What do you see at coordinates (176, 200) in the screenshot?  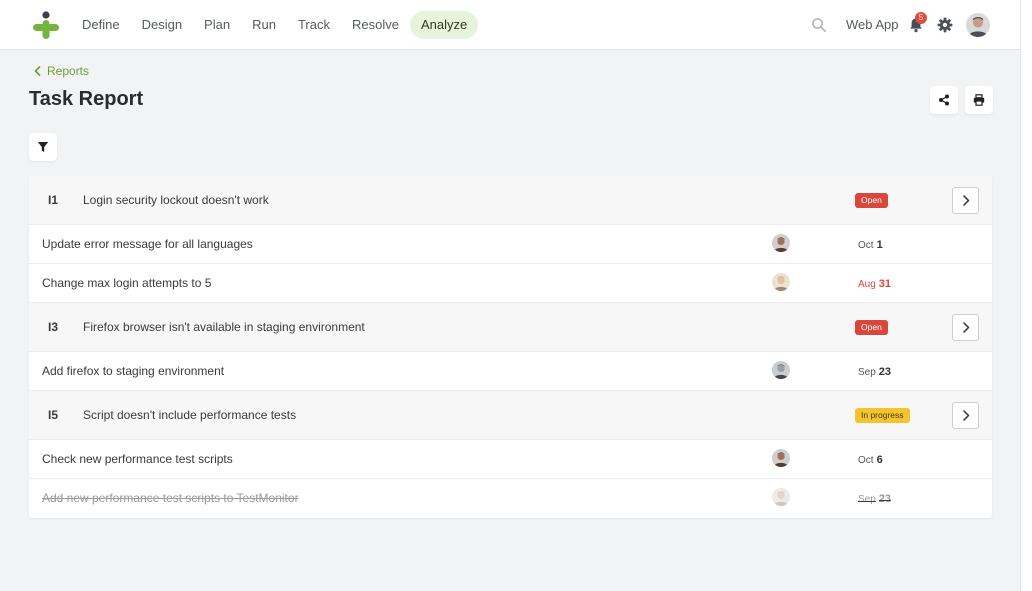 I see `issue-title: Login security lockout doesn't work` at bounding box center [176, 200].